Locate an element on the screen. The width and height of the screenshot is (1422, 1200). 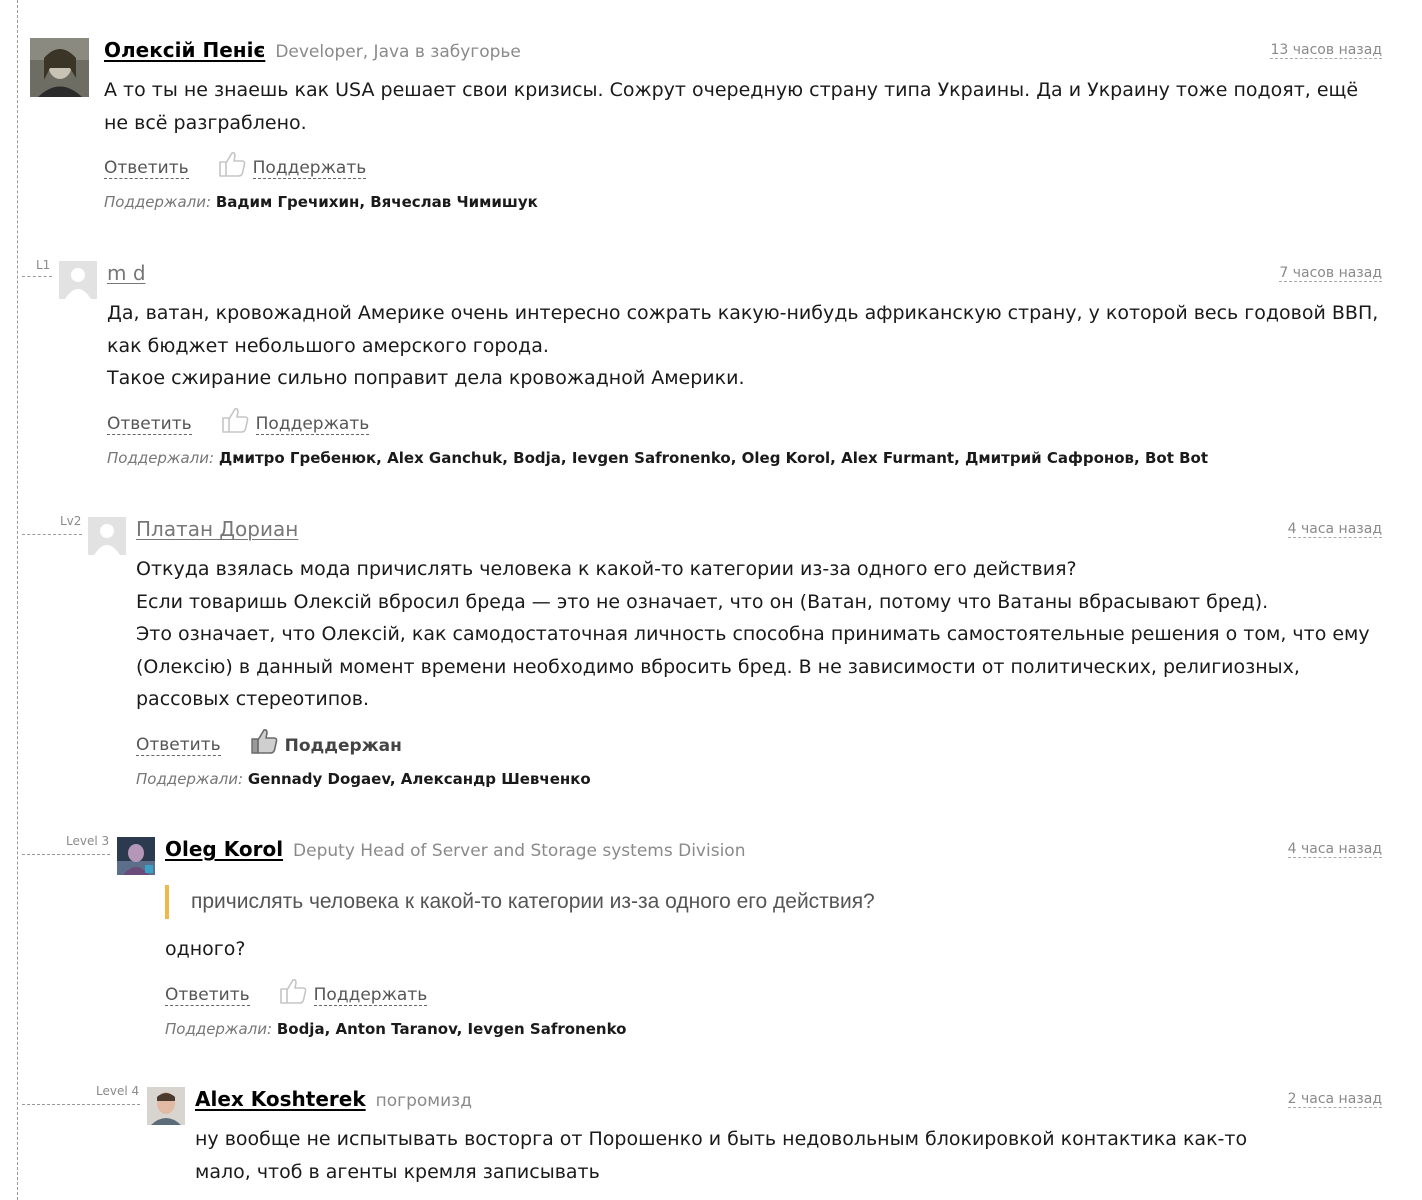
level-label: Level 4 is located at coordinates (118, 1091).